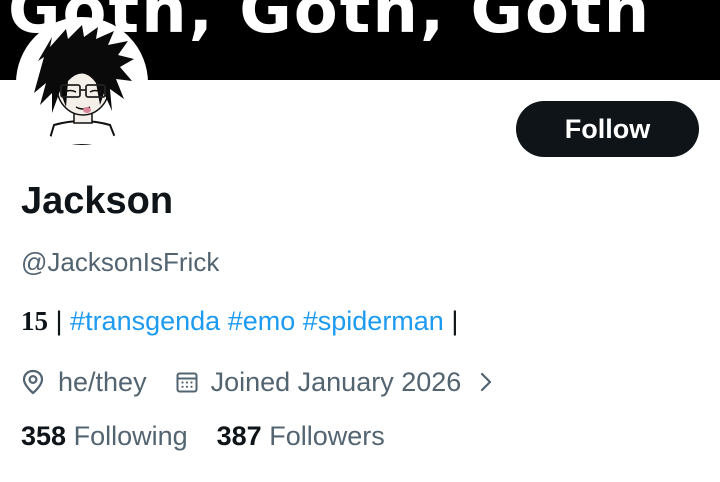 This screenshot has width=720, height=482. I want to click on bio: 15 | #transgenda #emo #spiderman |, so click(239, 321).